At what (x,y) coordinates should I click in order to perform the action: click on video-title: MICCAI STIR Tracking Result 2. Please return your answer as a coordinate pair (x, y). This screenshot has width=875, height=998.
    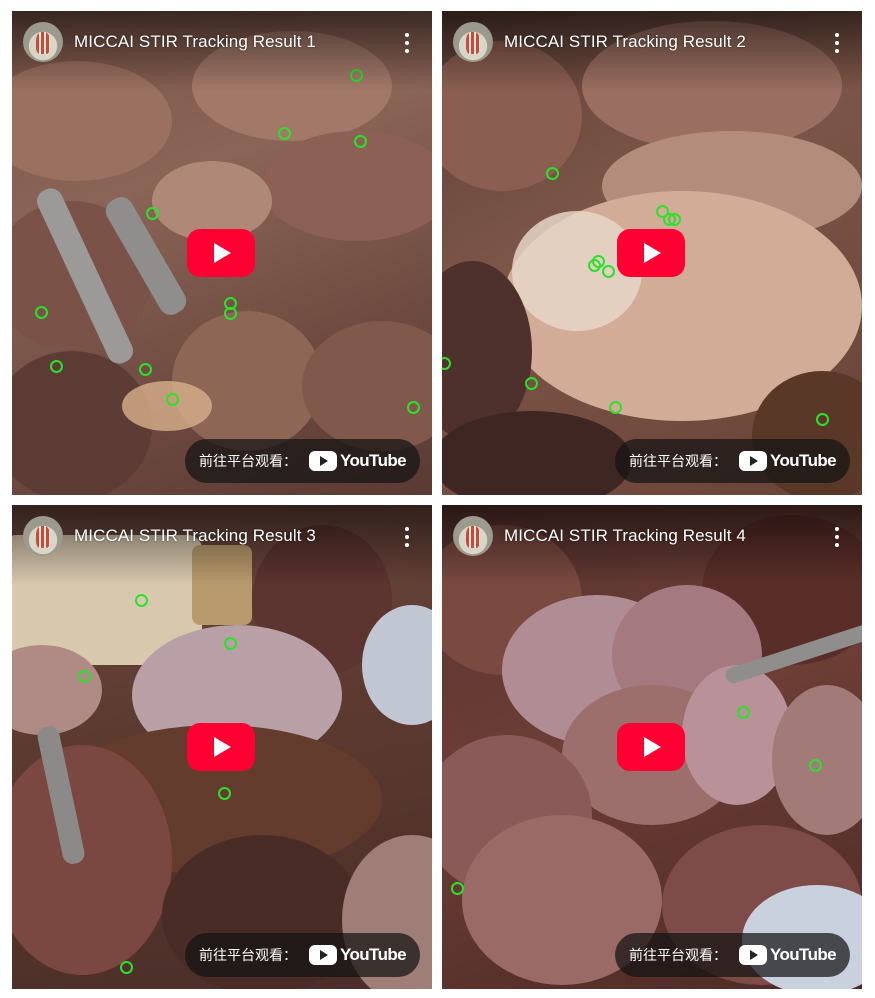
    Looking at the image, I should click on (625, 42).